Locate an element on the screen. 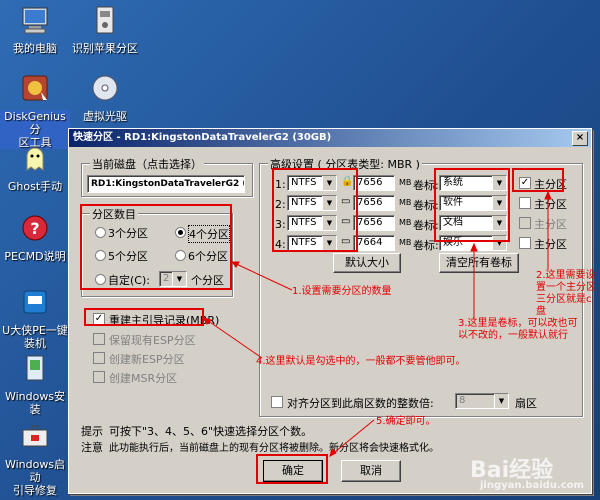 Image resolution: width=600 pixels, height=500 pixels. annotation-5: 5.确定即可。 is located at coordinates (406, 421).